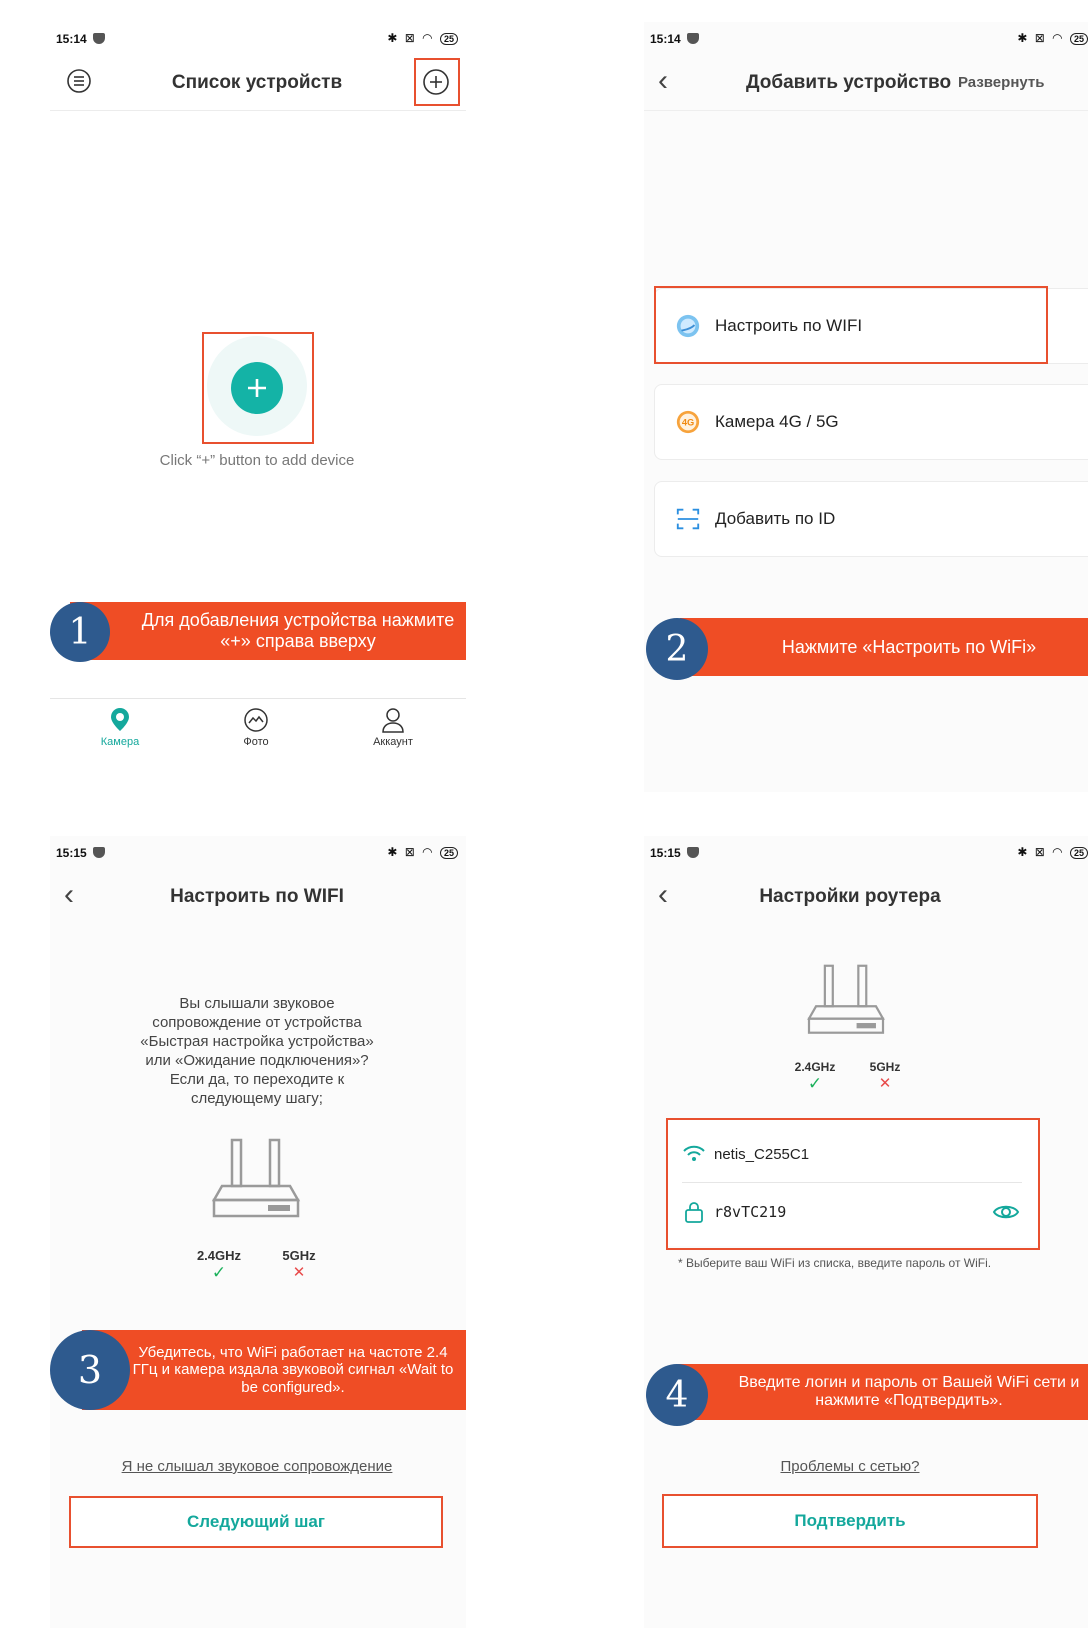 The image size is (1088, 1628). I want to click on highlight-router-form, so click(853, 1184).